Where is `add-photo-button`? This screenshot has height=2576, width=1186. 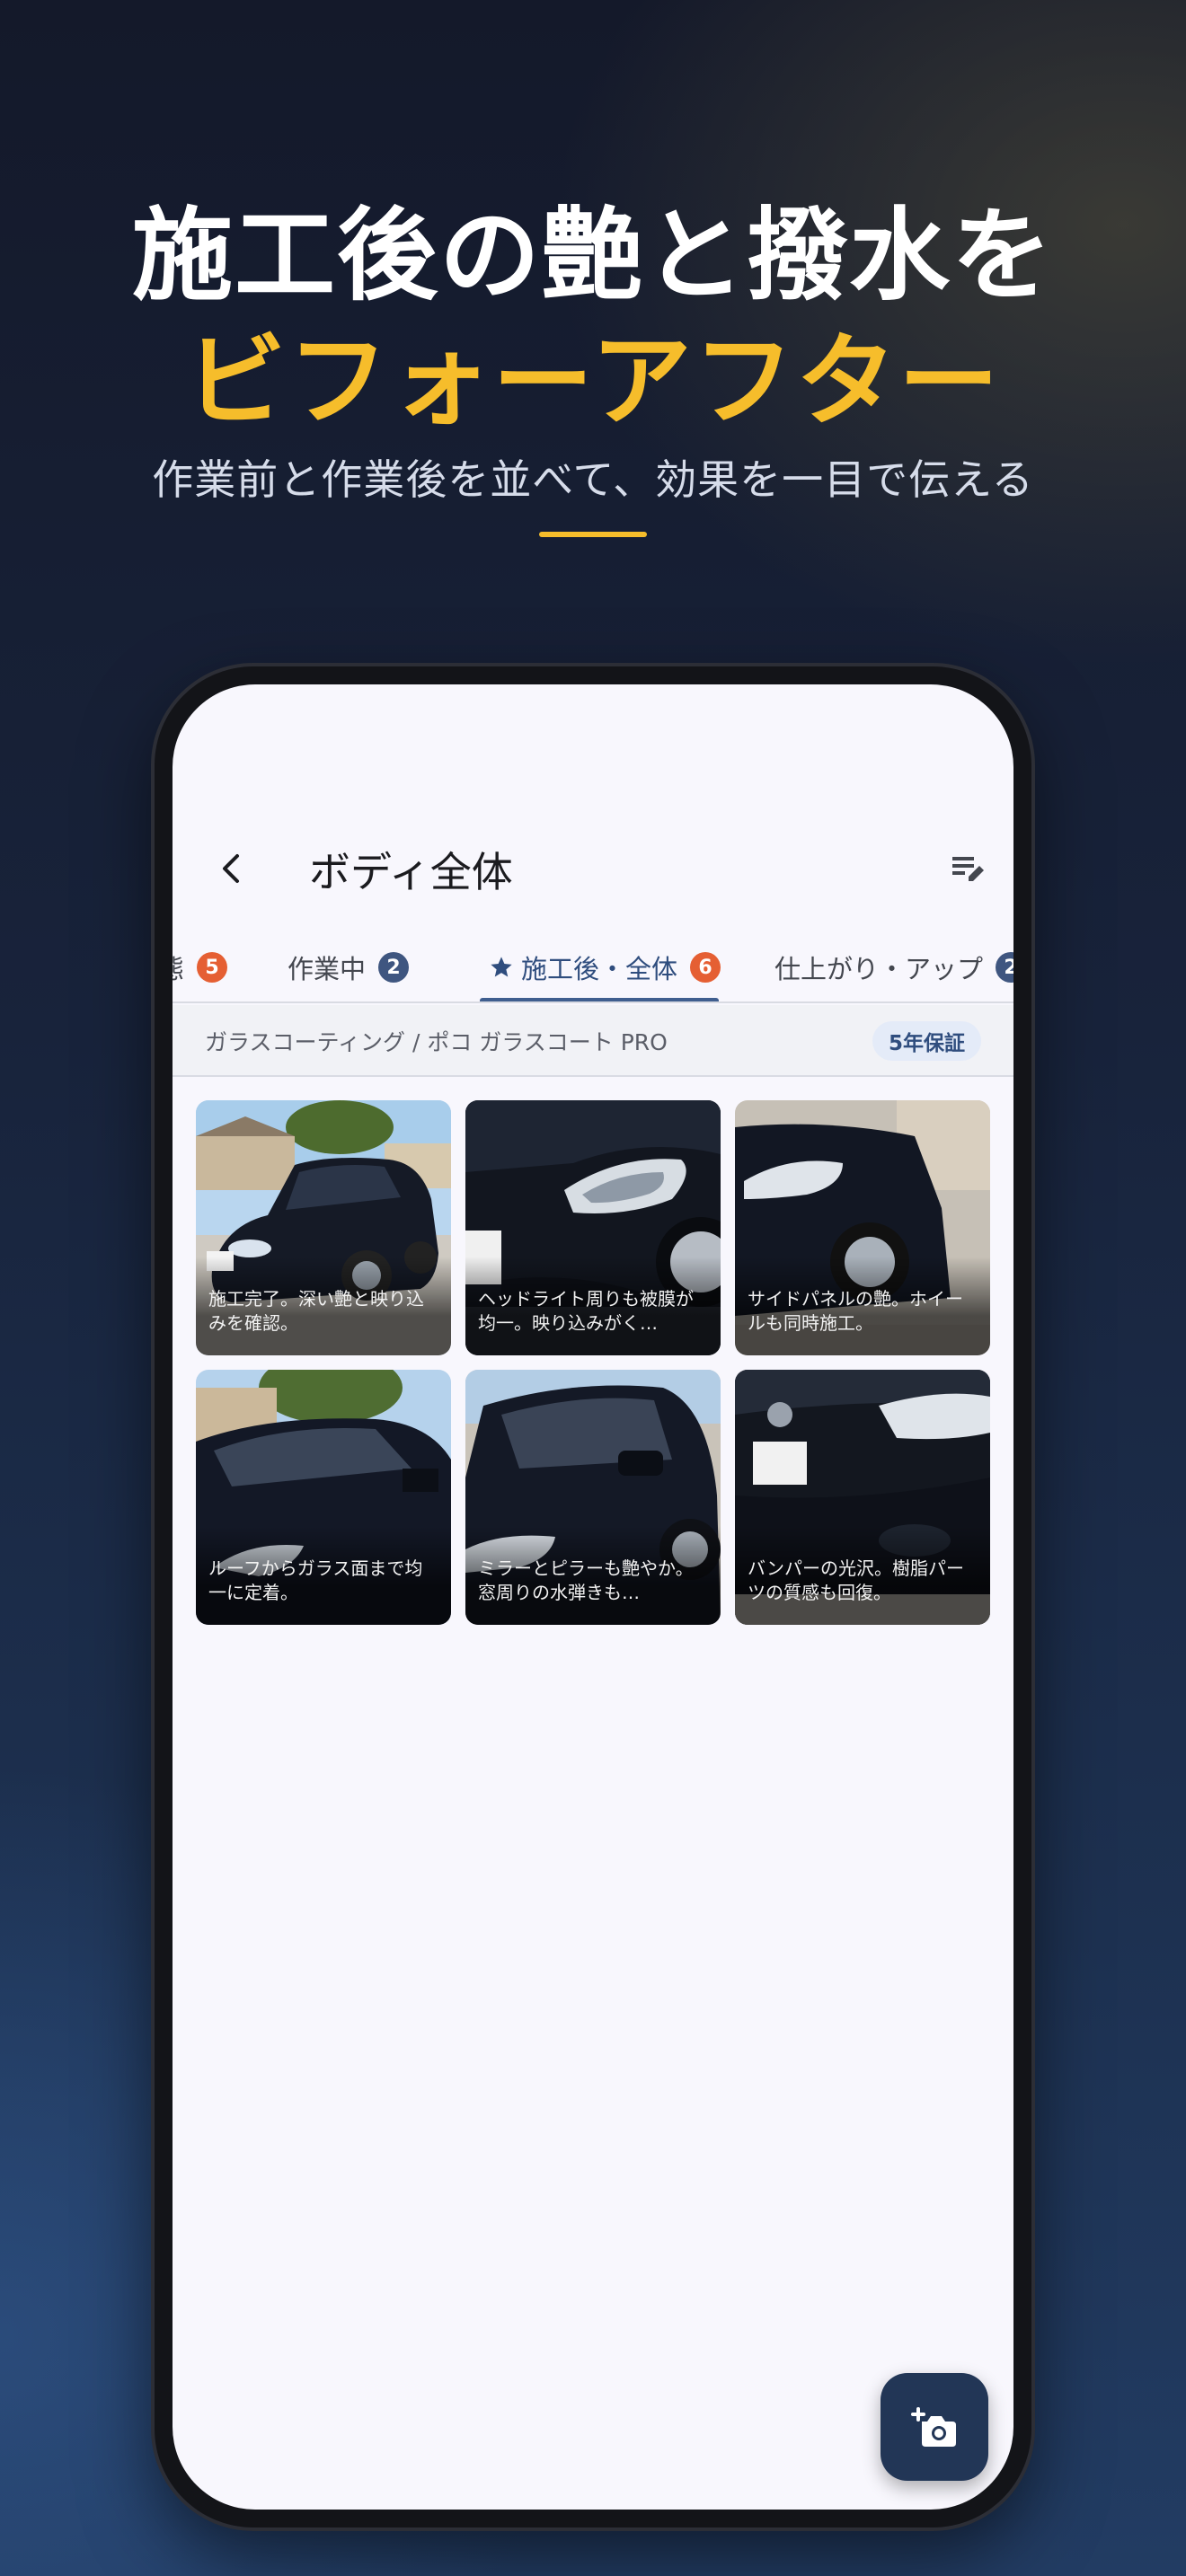
add-photo-button is located at coordinates (934, 2427).